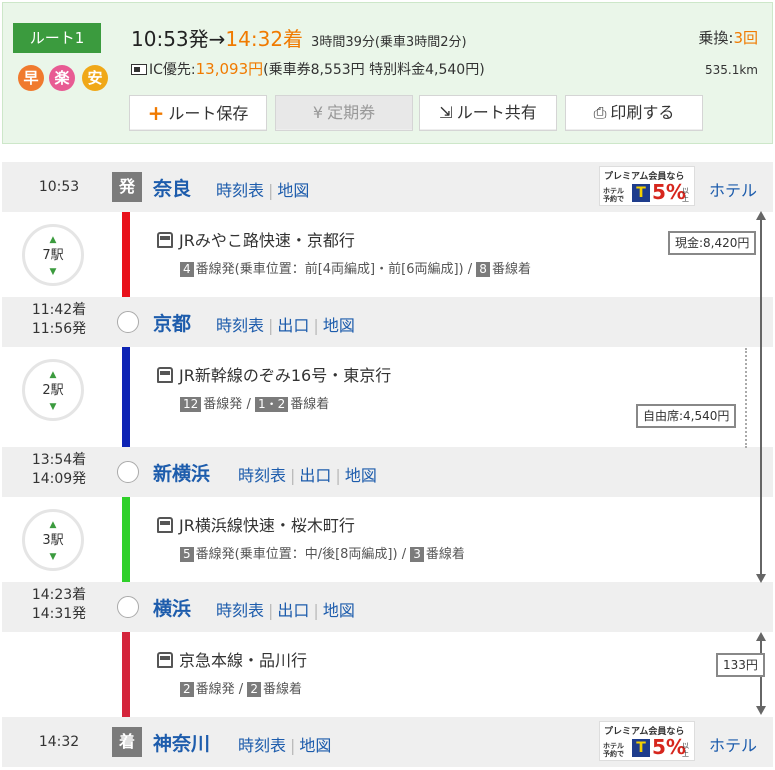 This screenshot has width=775, height=770. I want to click on depart-badge: 発, so click(127, 187).